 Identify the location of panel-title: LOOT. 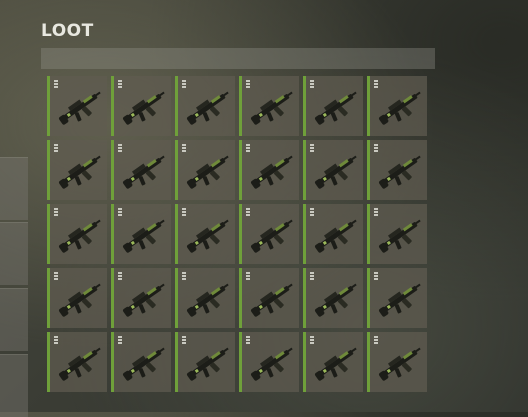
(67, 31).